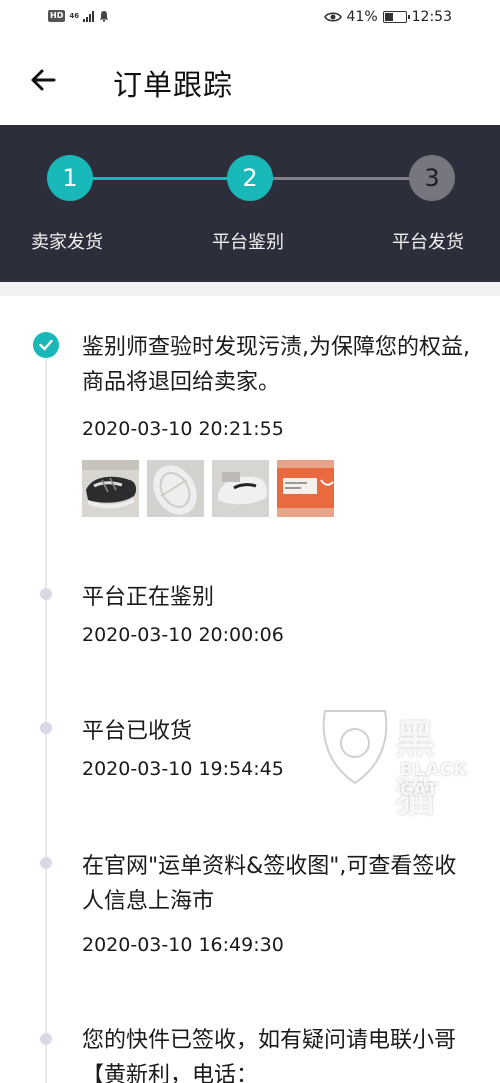 The width and height of the screenshot is (500, 1083). I want to click on status-bar: HD 46 41% 12:53, so click(250, 20).